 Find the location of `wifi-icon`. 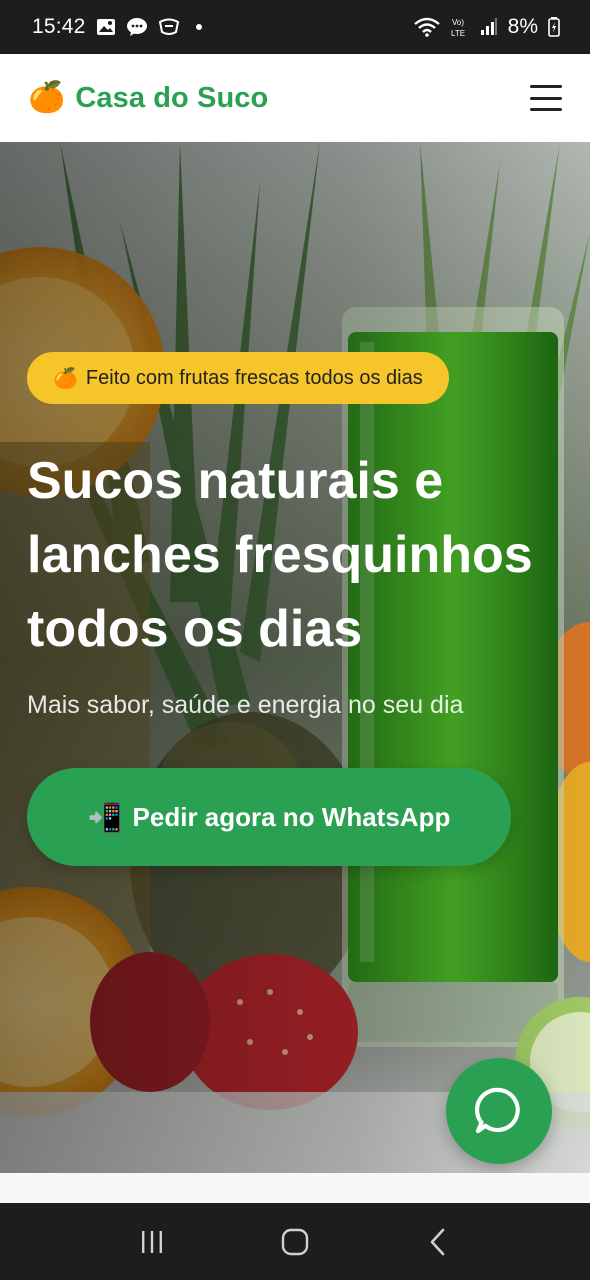

wifi-icon is located at coordinates (426, 27).